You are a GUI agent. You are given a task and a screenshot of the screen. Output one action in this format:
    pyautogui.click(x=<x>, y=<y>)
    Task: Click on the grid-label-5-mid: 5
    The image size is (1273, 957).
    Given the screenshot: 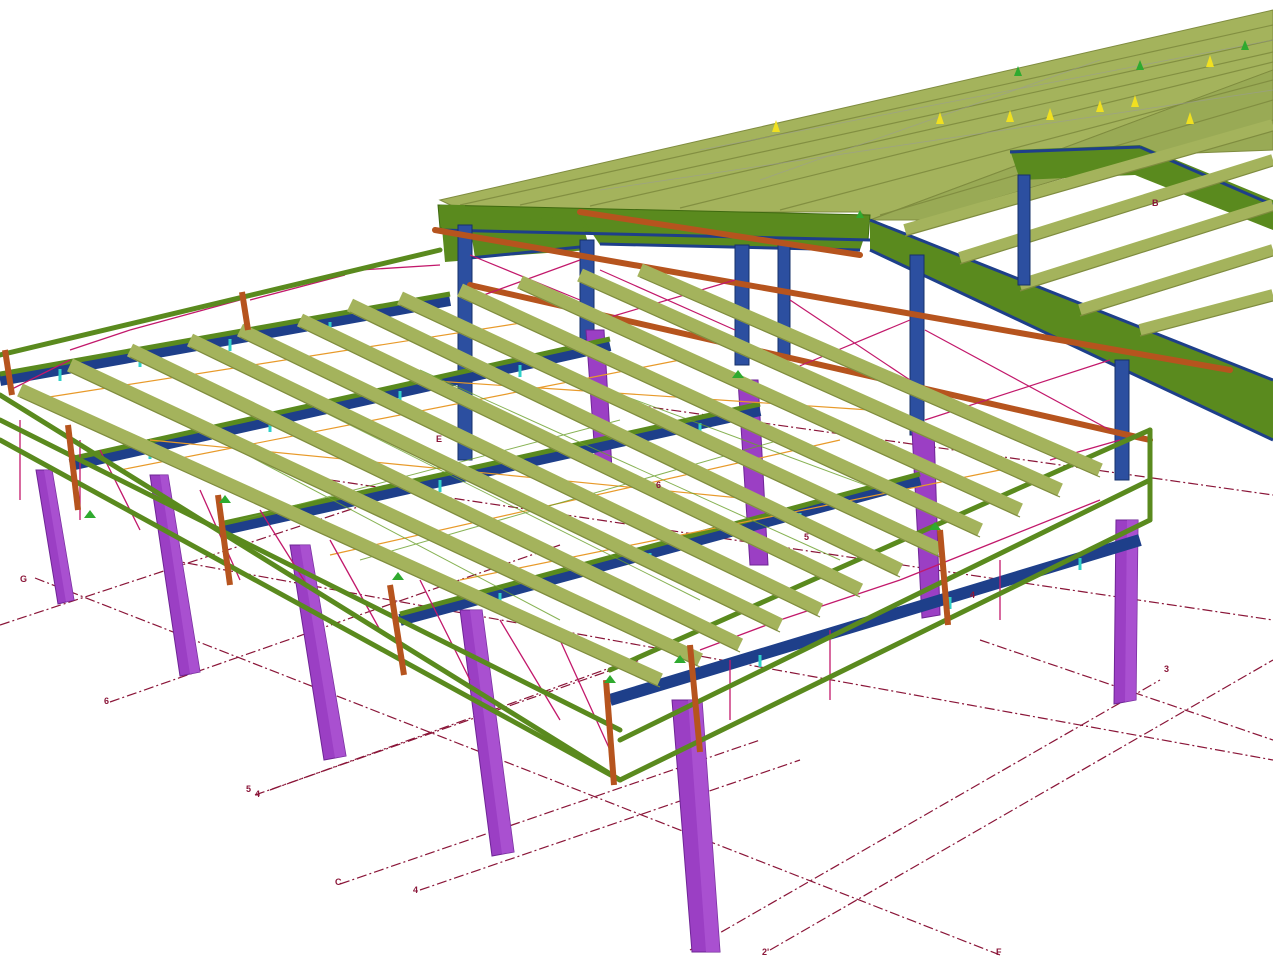 What is the action you would take?
    pyautogui.click(x=806, y=537)
    